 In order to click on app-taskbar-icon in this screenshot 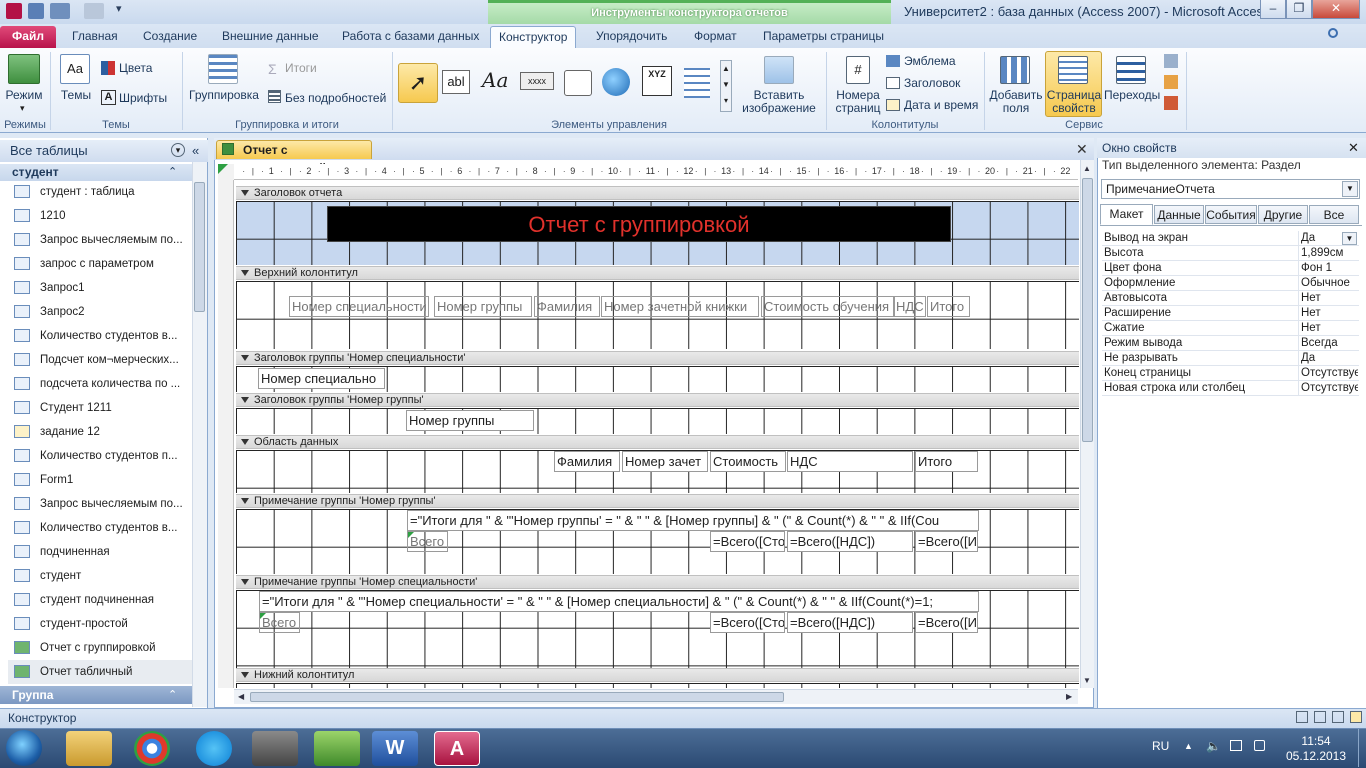, I will do `click(275, 748)`.